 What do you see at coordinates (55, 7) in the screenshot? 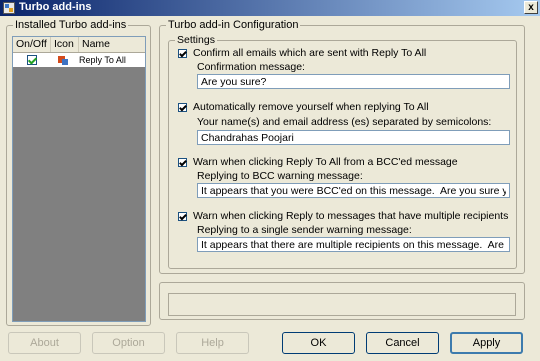
I see `window-title: Turbo add-ins` at bounding box center [55, 7].